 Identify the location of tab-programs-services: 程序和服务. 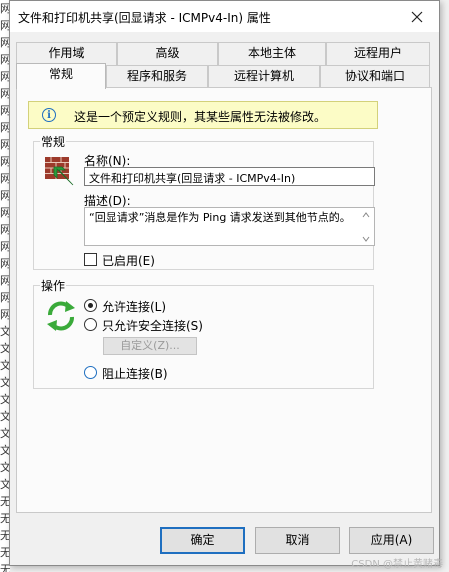
(157, 76).